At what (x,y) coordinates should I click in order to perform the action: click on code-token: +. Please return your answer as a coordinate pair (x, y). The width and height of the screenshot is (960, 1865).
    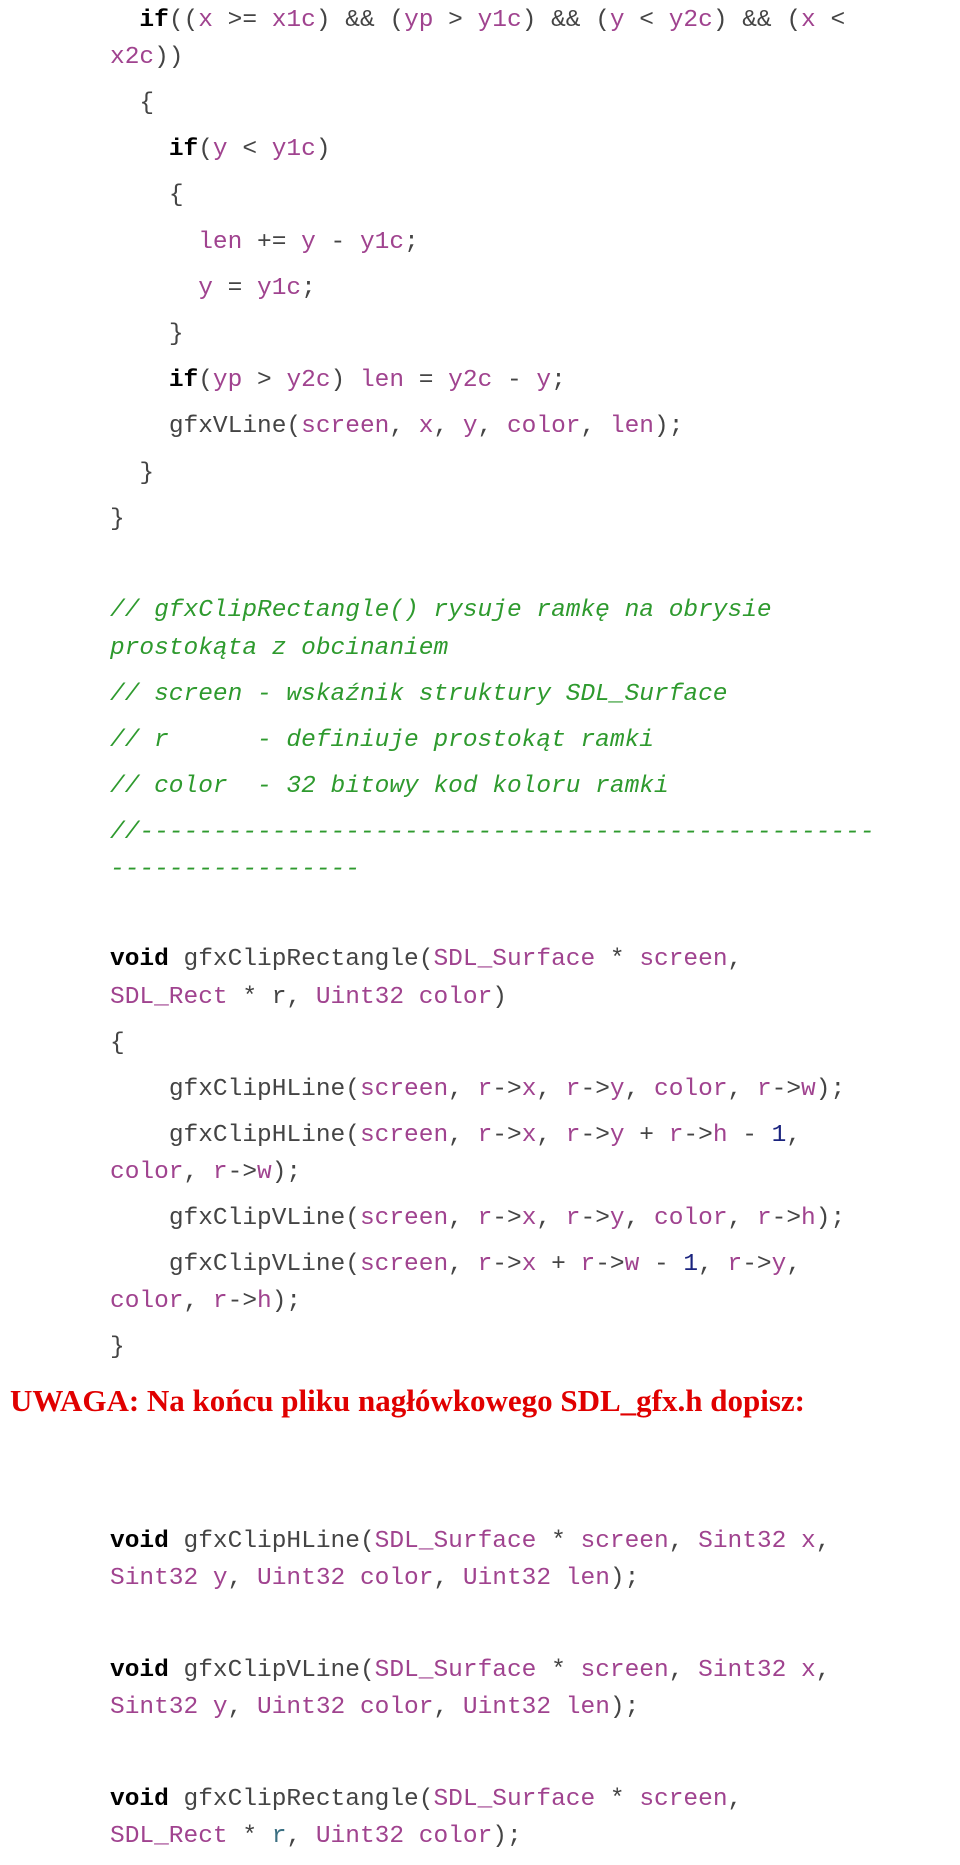
    Looking at the image, I should click on (558, 1264).